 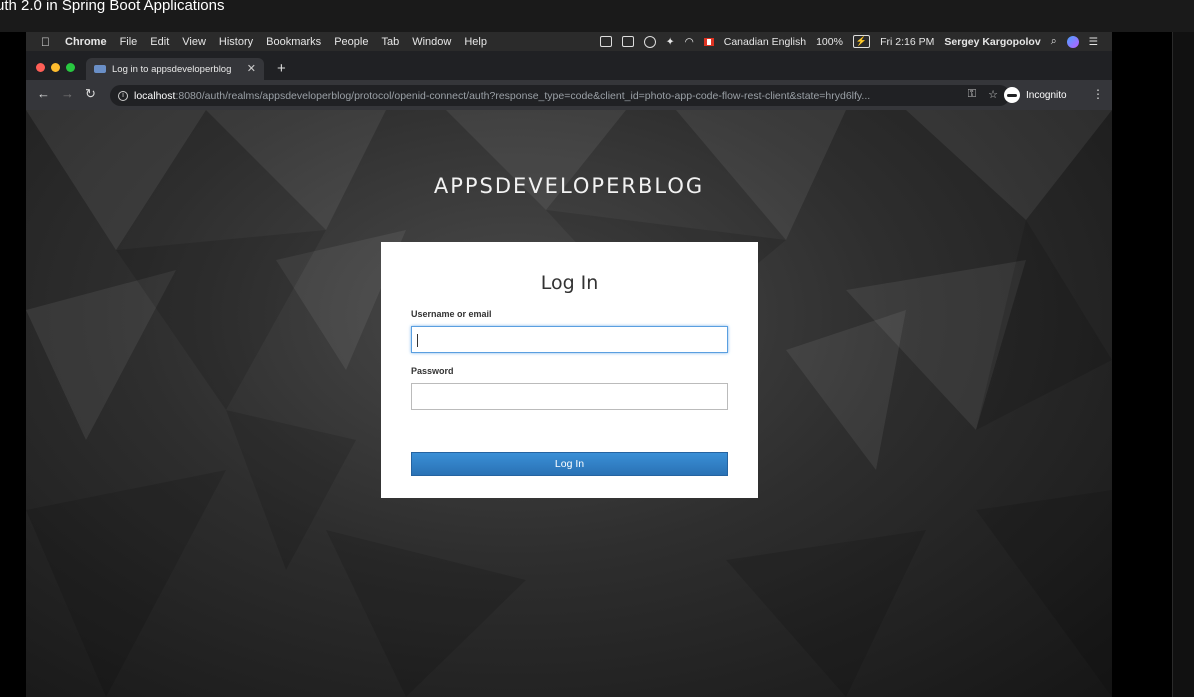 I want to click on menu-help: Help, so click(x=475, y=42).